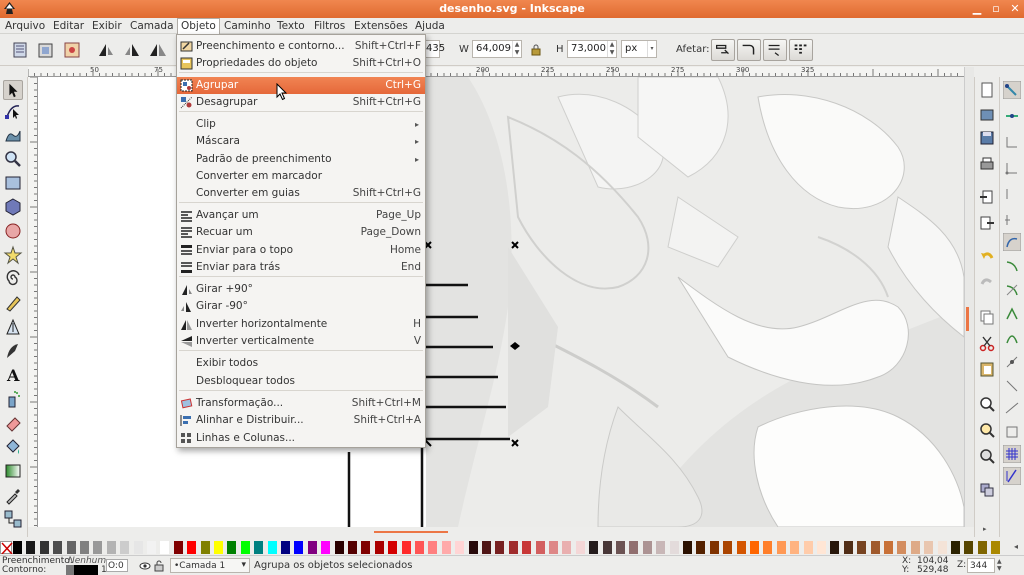  What do you see at coordinates (501, 532) in the screenshot?
I see `horizontal-scrollbar` at bounding box center [501, 532].